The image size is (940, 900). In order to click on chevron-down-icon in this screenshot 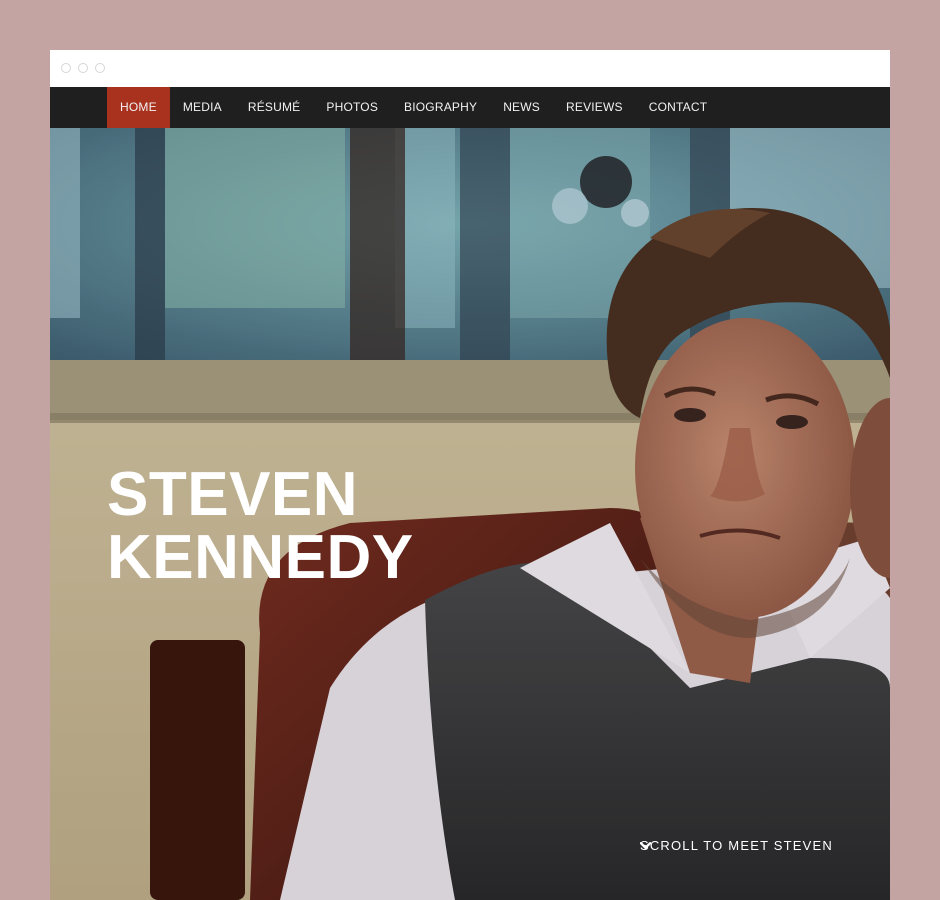, I will do `click(645, 845)`.